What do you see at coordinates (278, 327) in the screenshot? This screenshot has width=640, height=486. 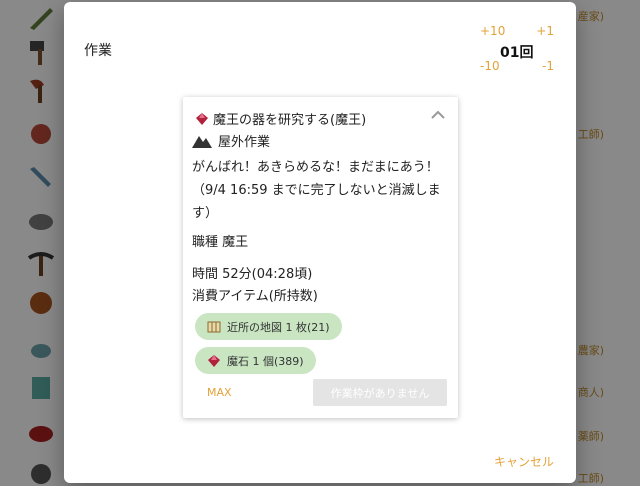 I see `item-label: 近所の地図 1 枚(21)` at bounding box center [278, 327].